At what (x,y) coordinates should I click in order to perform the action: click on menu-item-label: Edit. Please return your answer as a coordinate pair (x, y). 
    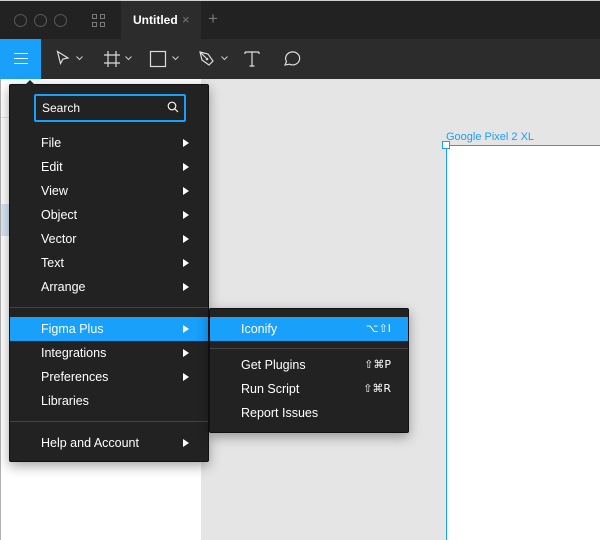
    Looking at the image, I should click on (52, 167).